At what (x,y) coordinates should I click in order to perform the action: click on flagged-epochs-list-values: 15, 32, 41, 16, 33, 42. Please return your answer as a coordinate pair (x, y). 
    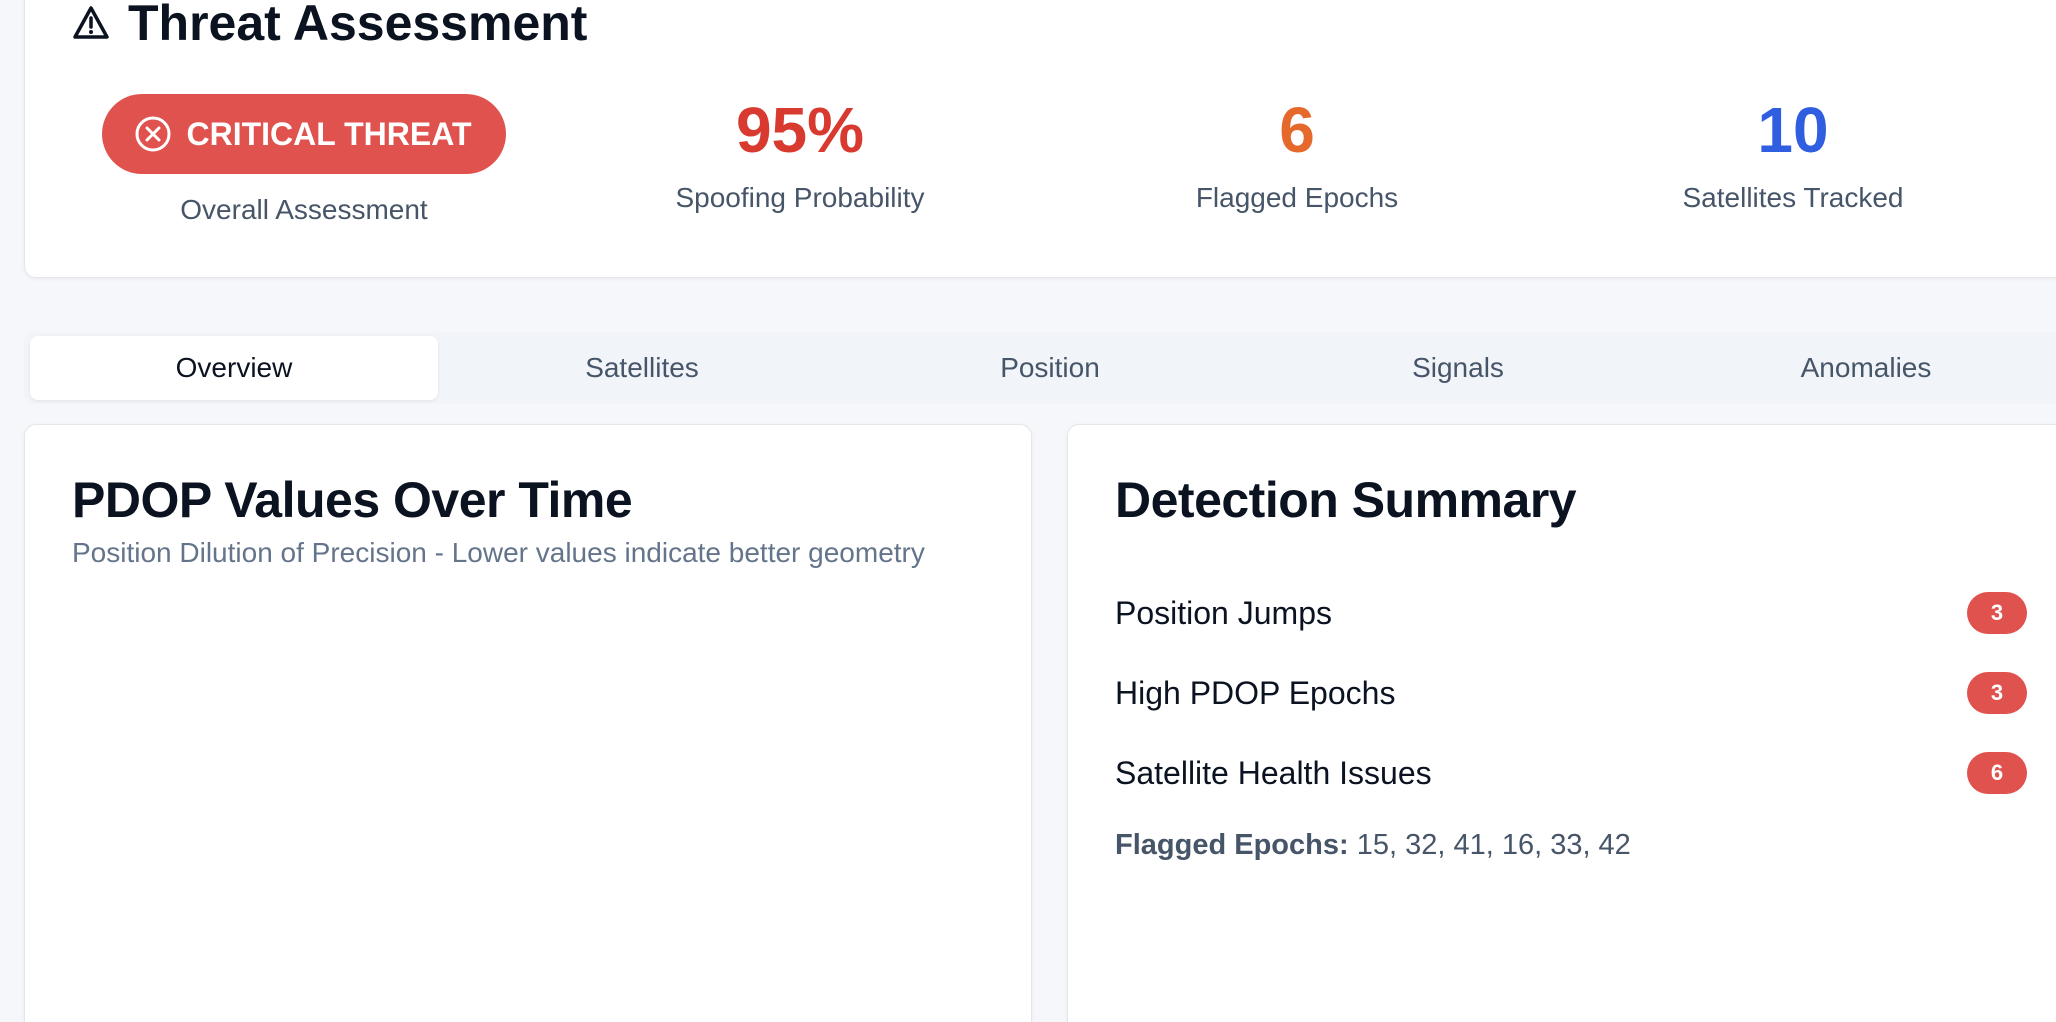
    Looking at the image, I should click on (1493, 845).